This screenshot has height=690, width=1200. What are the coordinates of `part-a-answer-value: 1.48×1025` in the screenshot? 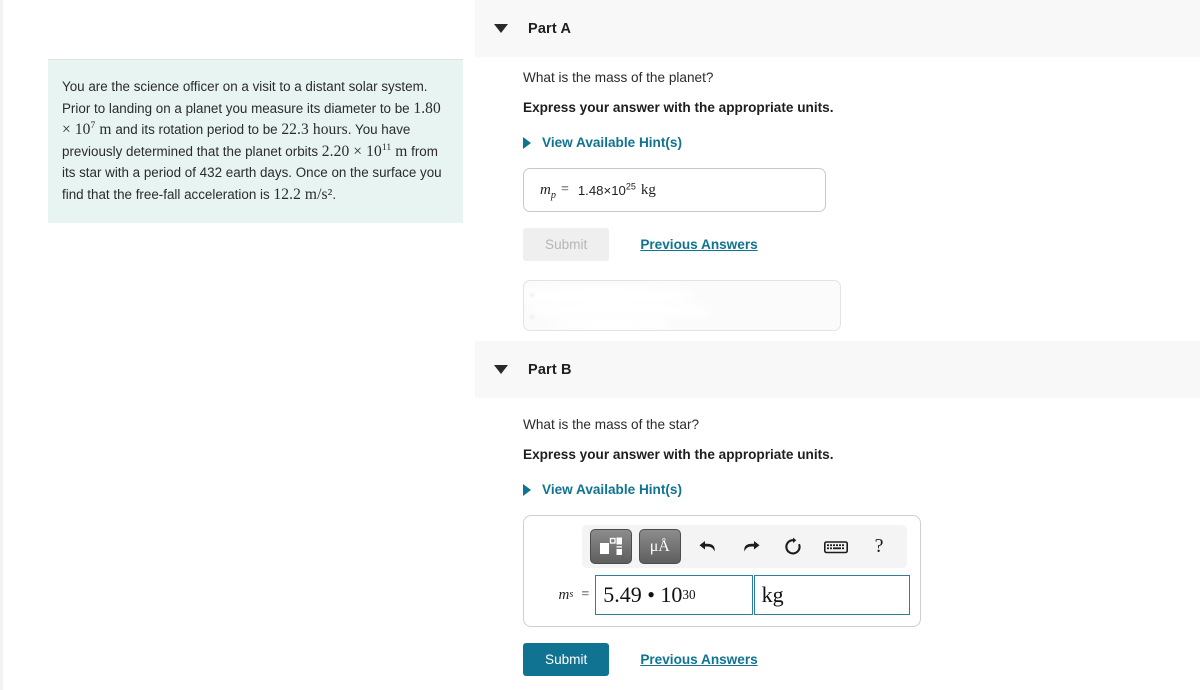 It's located at (606, 189).